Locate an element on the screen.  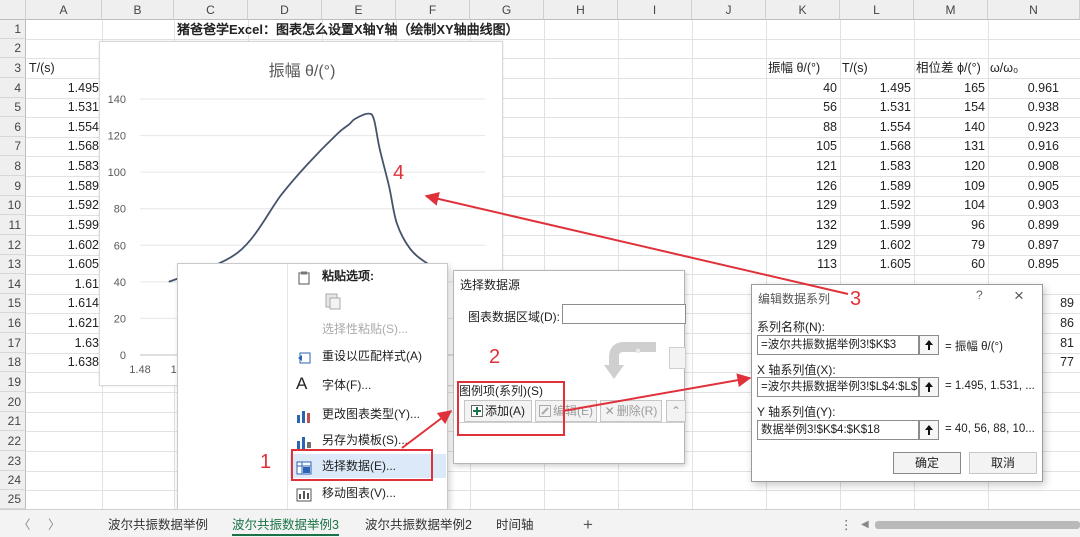
annotation-step-1: 1 is located at coordinates (266, 462).